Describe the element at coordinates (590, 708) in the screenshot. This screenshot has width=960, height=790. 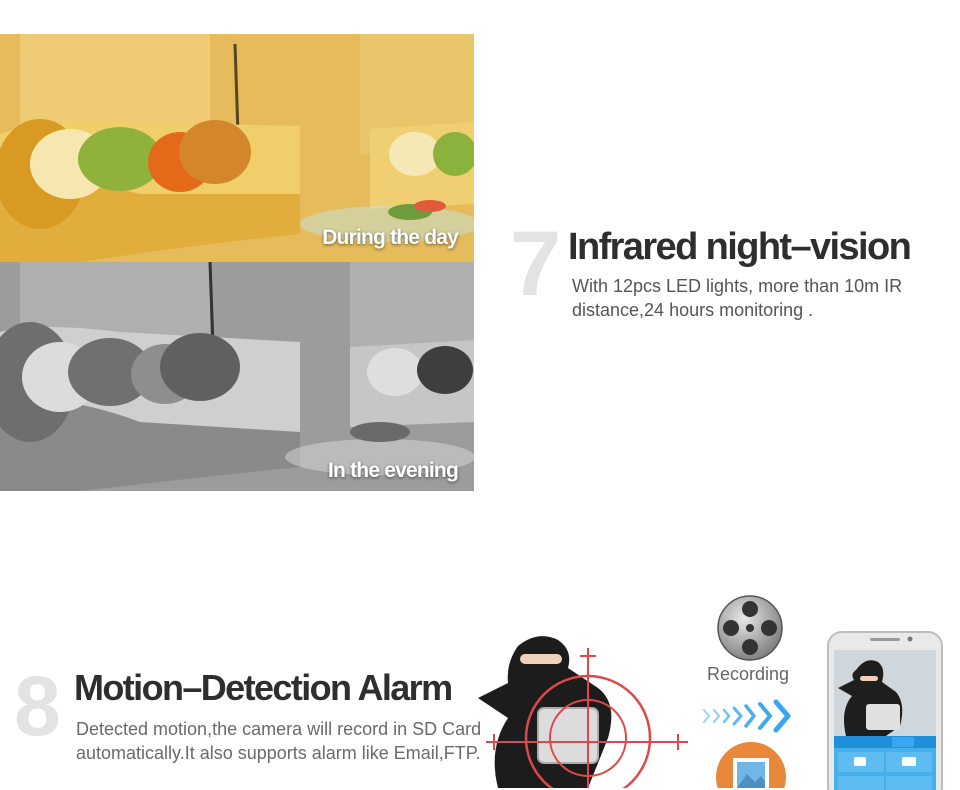
I see `thief-crosshair-illustration` at that location.